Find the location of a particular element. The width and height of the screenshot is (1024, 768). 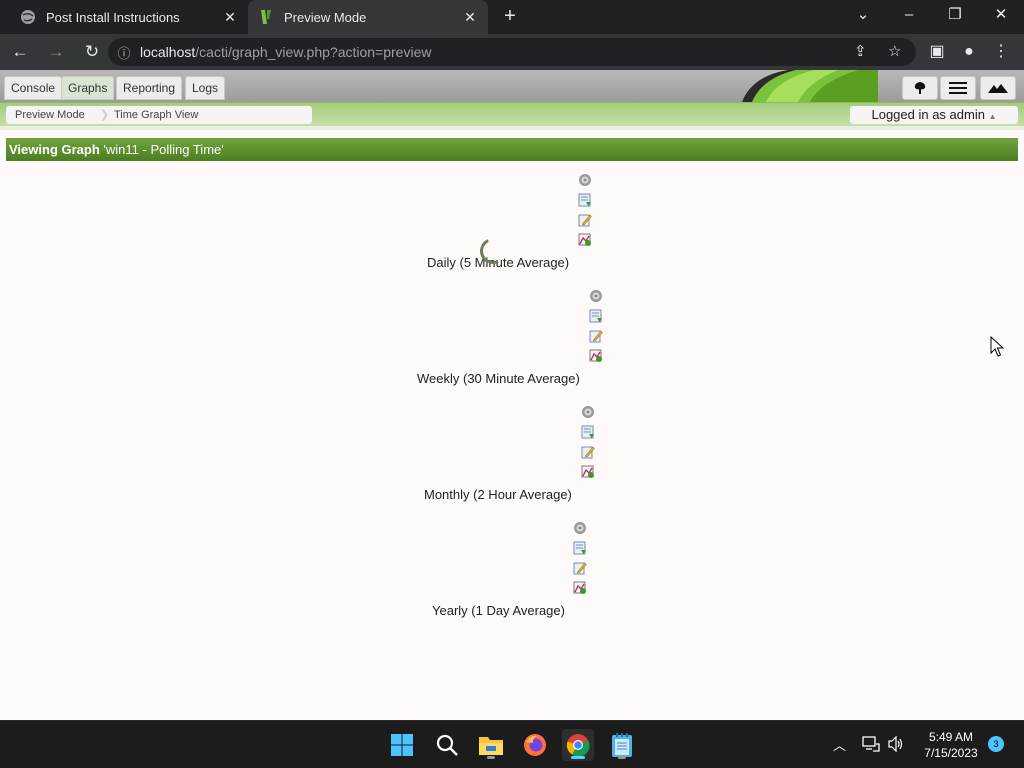

tree-view-button is located at coordinates (920, 88).